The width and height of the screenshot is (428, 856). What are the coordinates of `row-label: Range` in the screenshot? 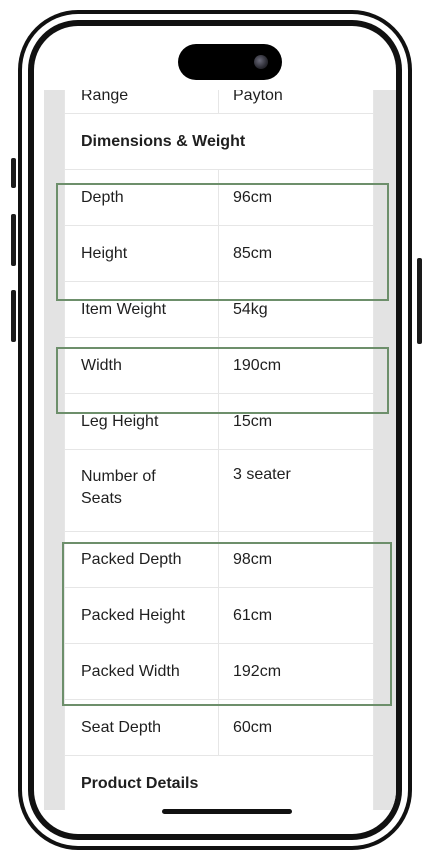 It's located at (142, 101).